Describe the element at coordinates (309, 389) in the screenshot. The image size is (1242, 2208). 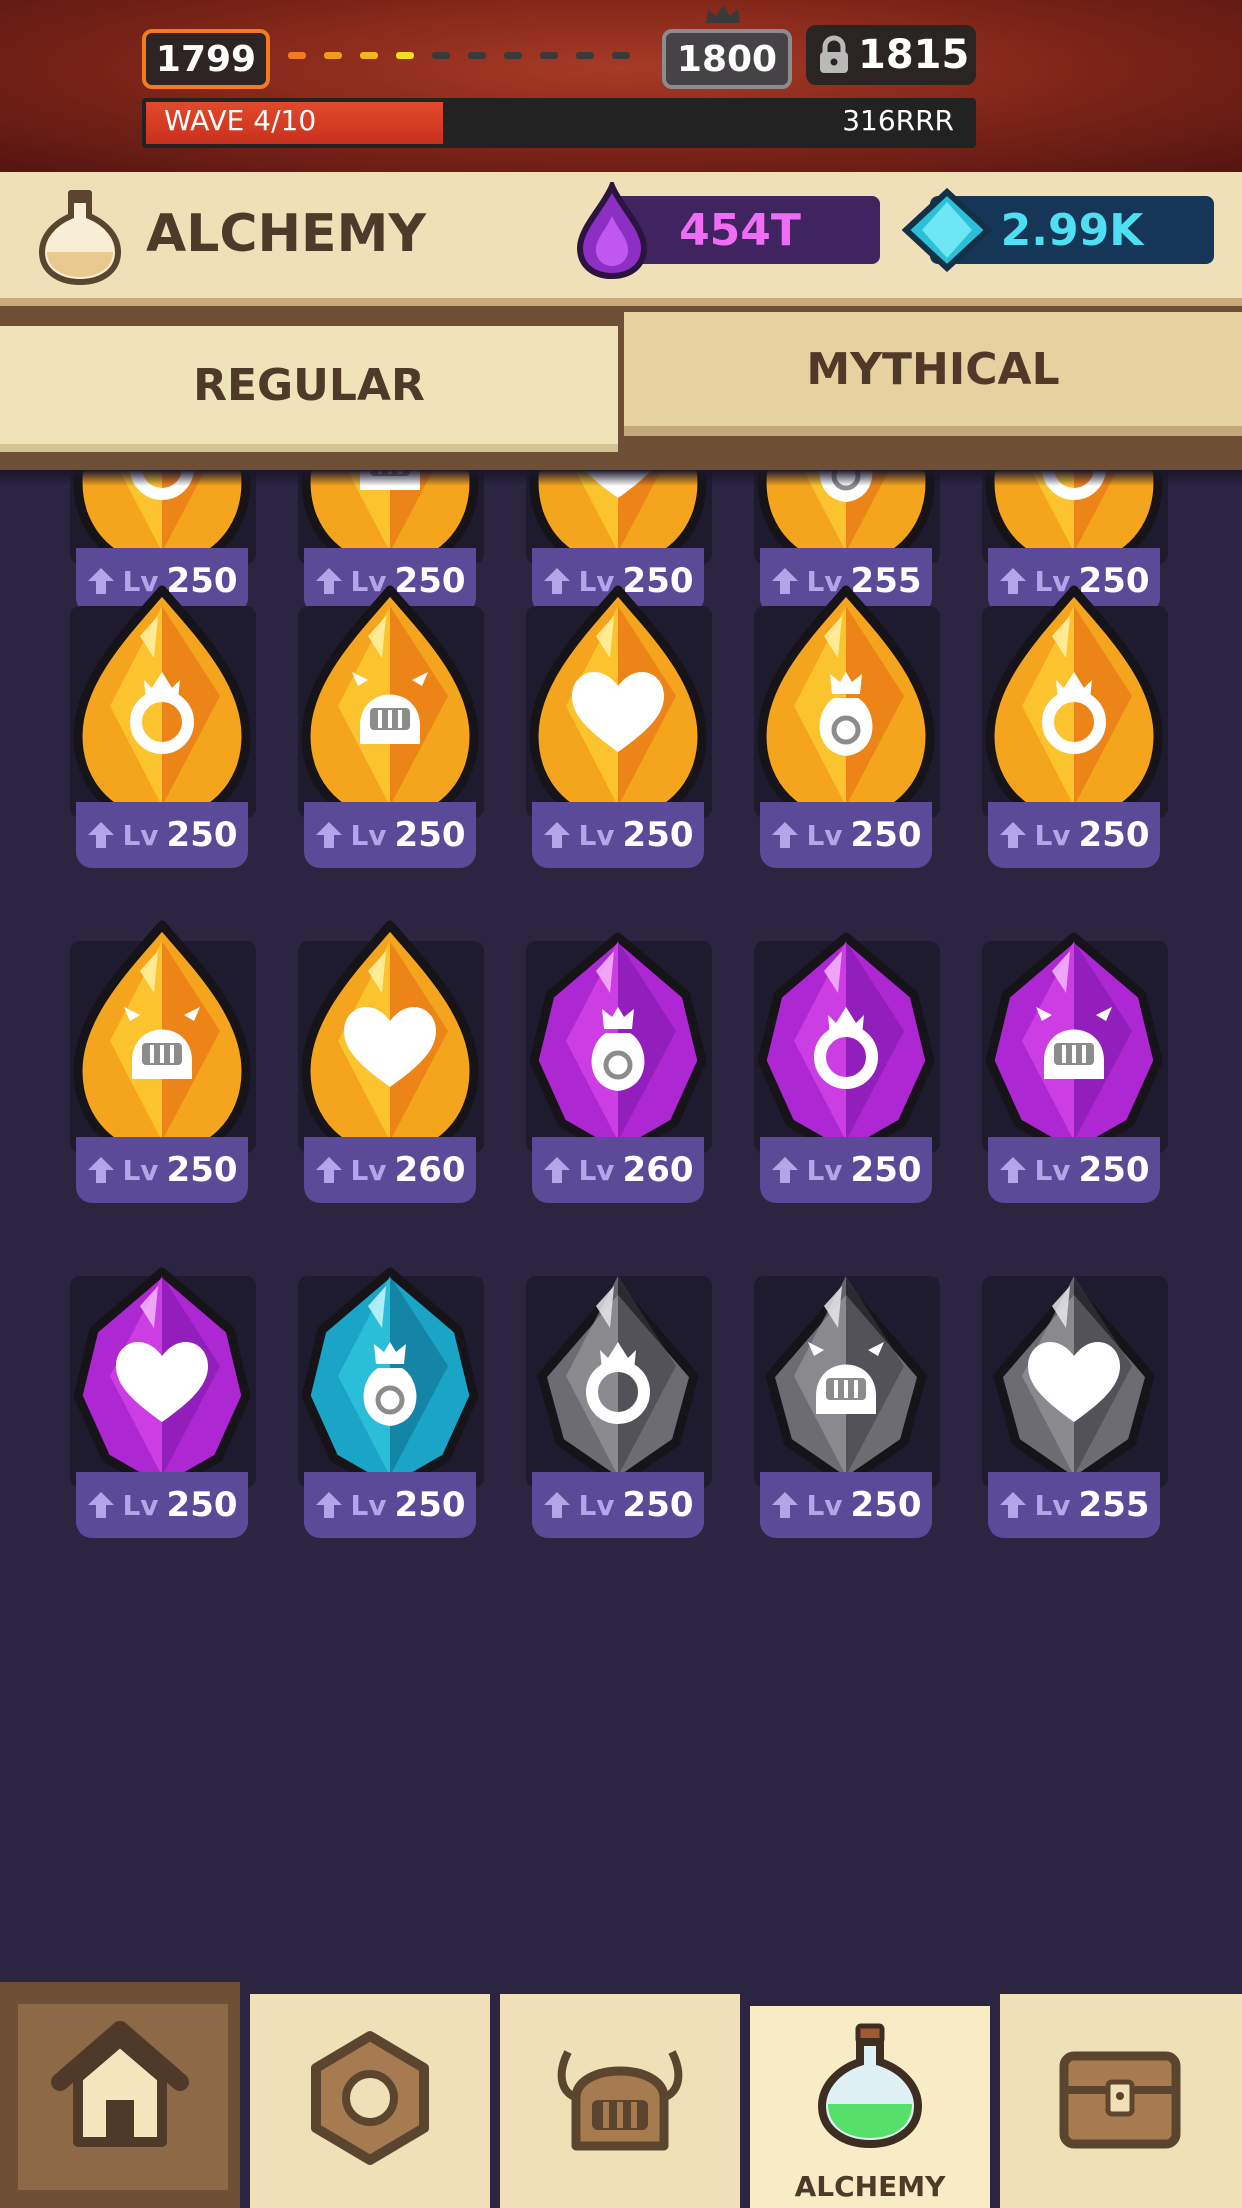
I see `tab-regular: REGULAR` at that location.